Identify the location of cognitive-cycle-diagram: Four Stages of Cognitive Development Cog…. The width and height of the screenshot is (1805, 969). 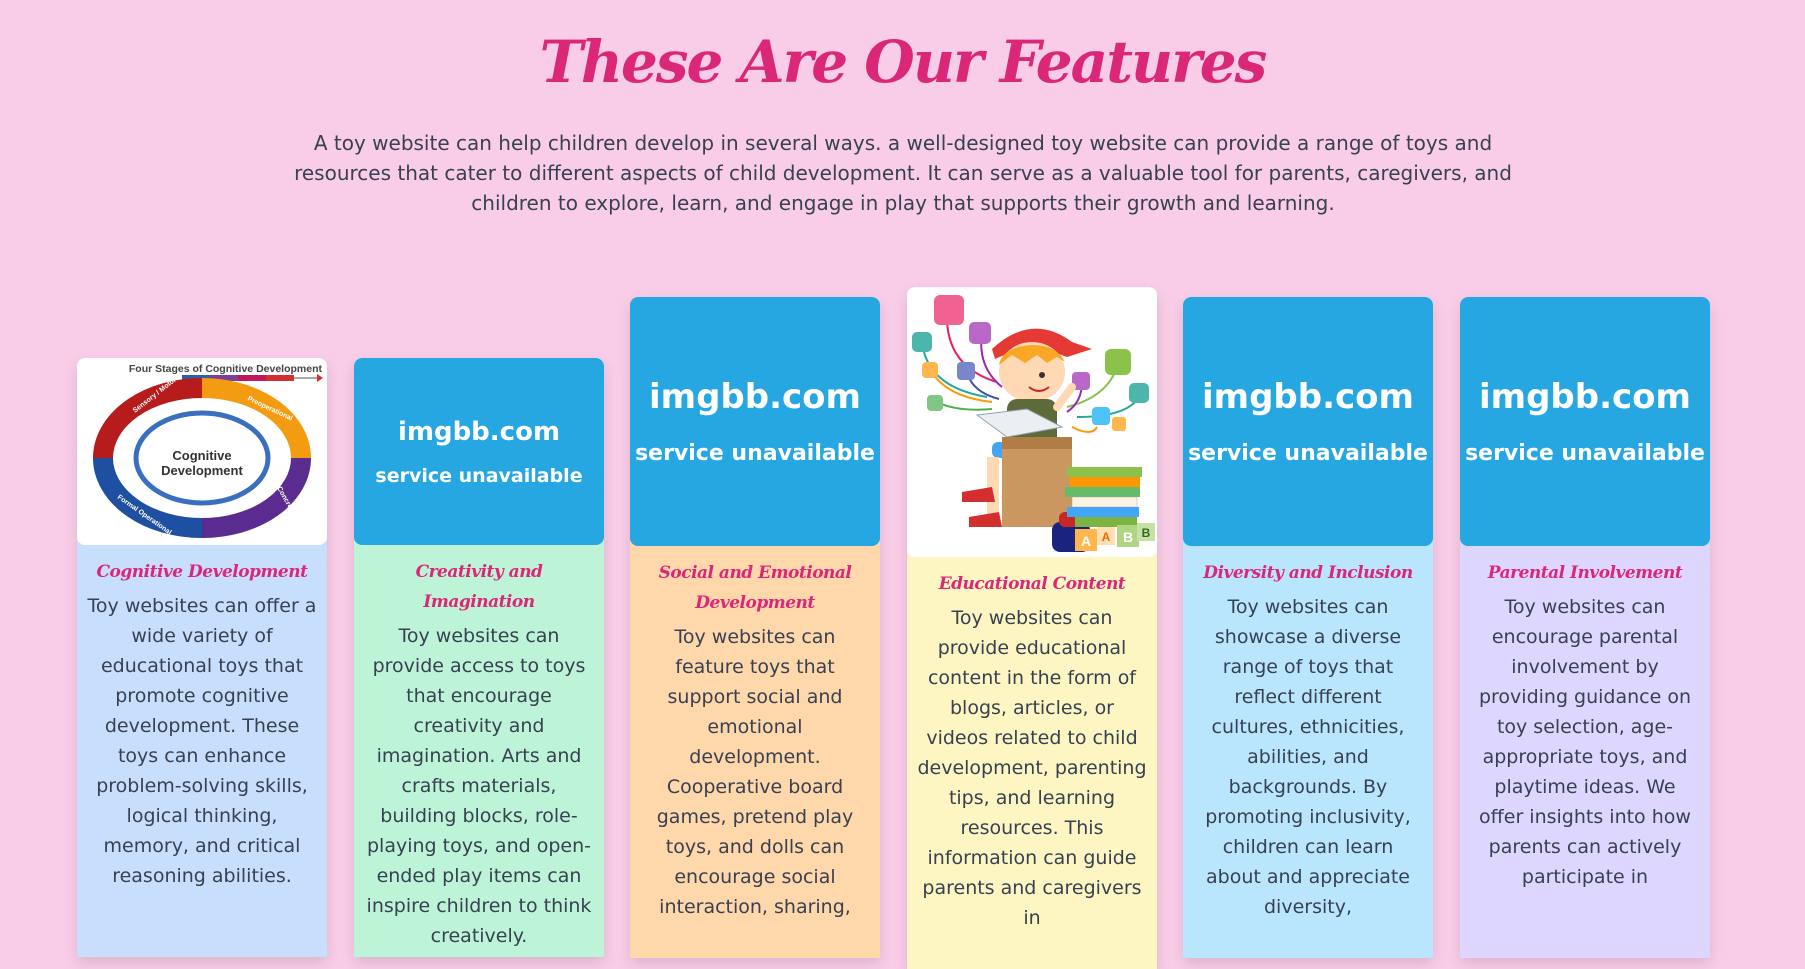
(208, 454).